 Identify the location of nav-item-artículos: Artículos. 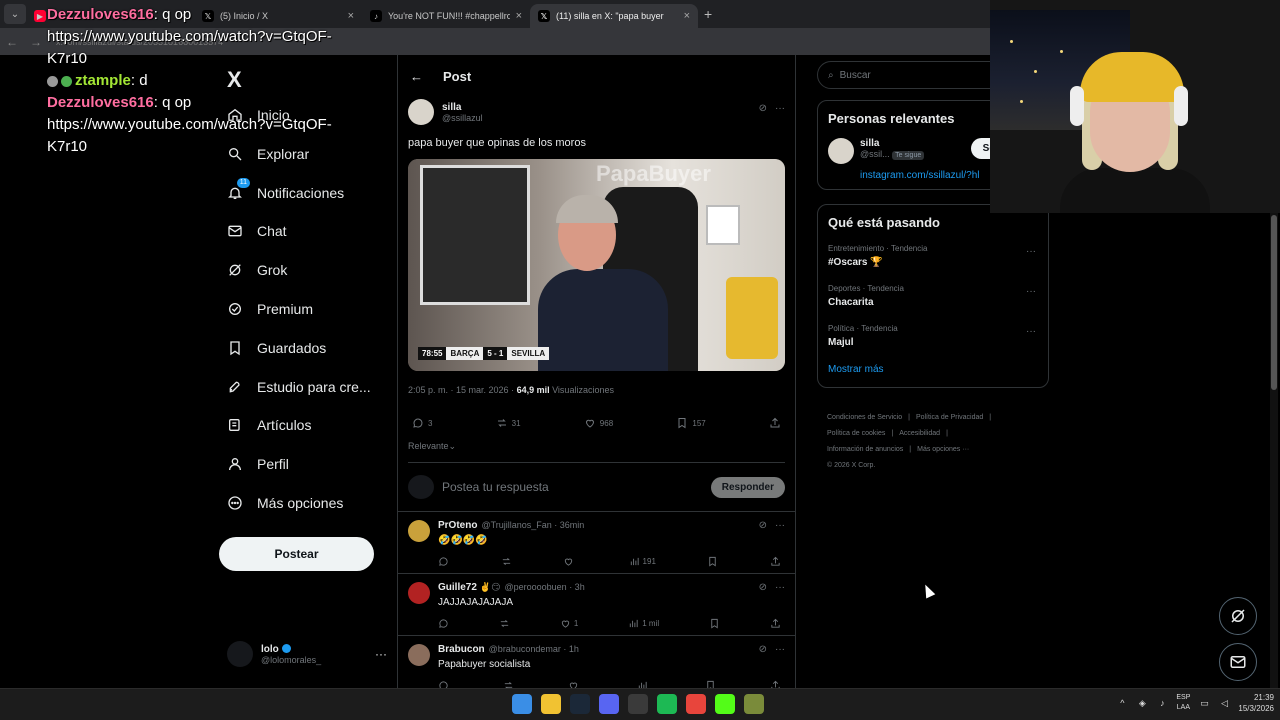
(269, 425).